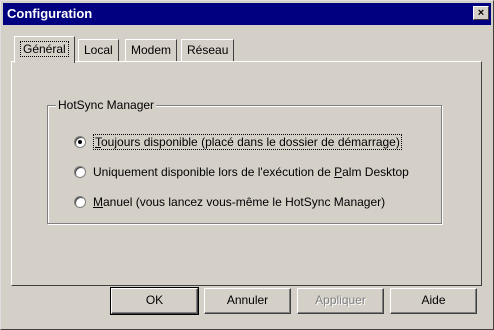 The width and height of the screenshot is (494, 330). Describe the element at coordinates (433, 301) in the screenshot. I see `help-button: Aide` at that location.